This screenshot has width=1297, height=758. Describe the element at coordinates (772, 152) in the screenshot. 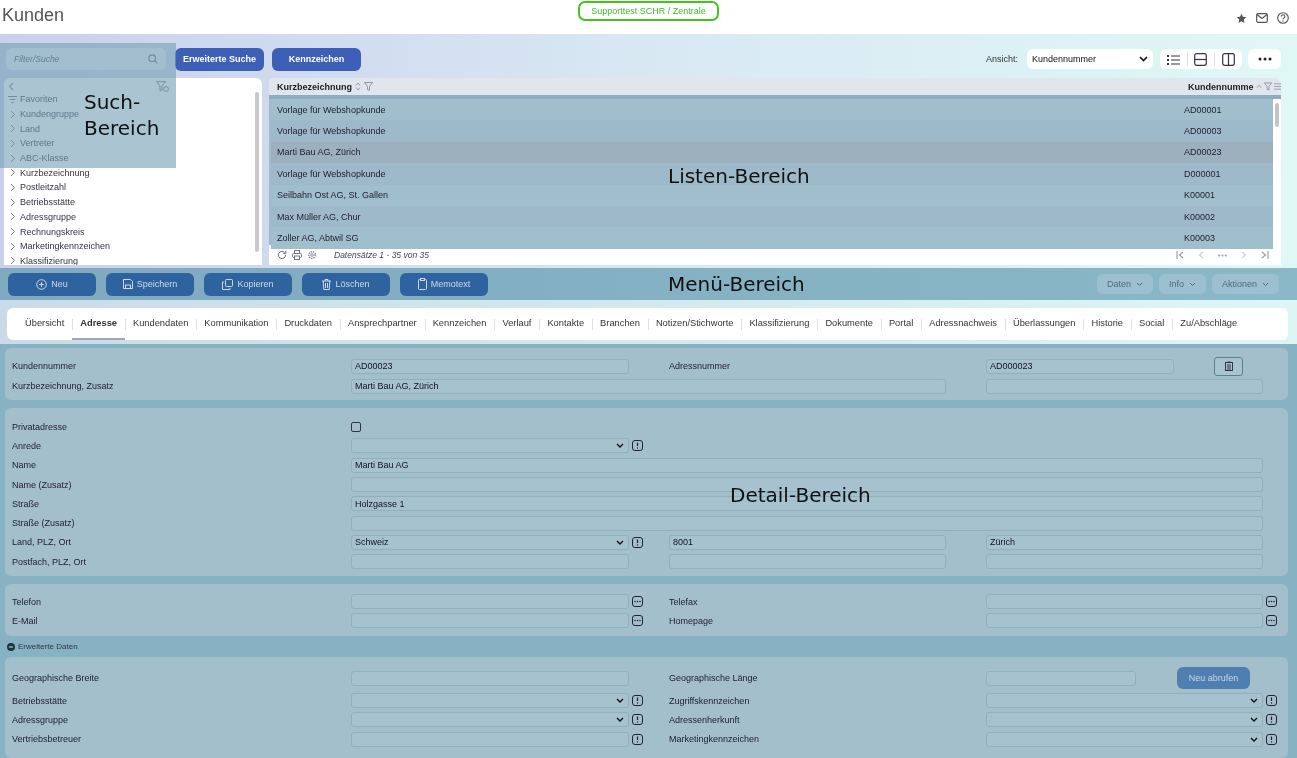

I see `list-row: Marti Bau AG, Zürich AD00023` at that location.